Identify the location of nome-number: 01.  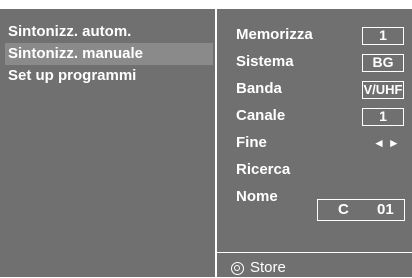
(385, 209).